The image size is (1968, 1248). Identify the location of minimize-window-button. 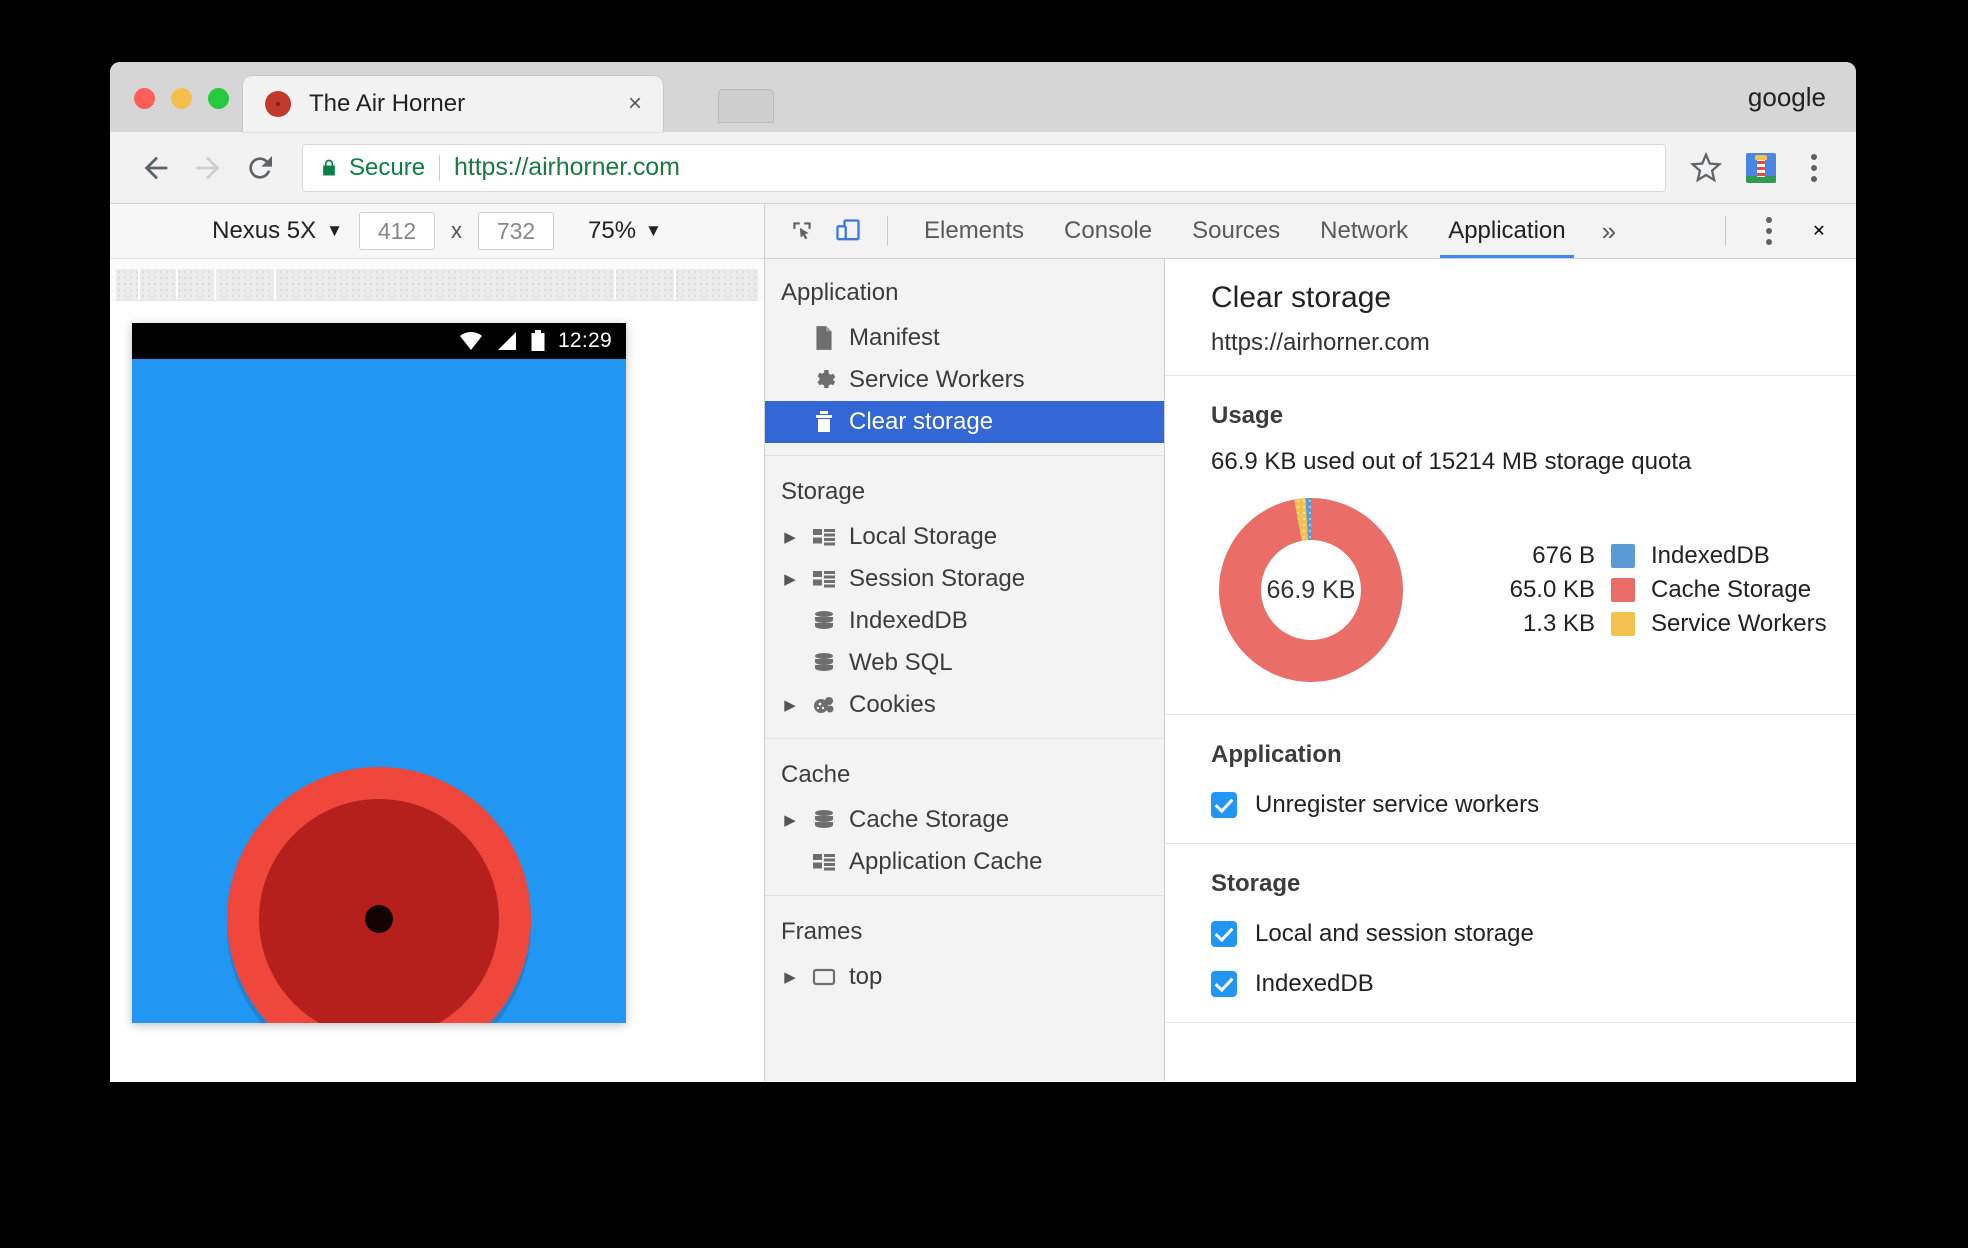
(181, 98).